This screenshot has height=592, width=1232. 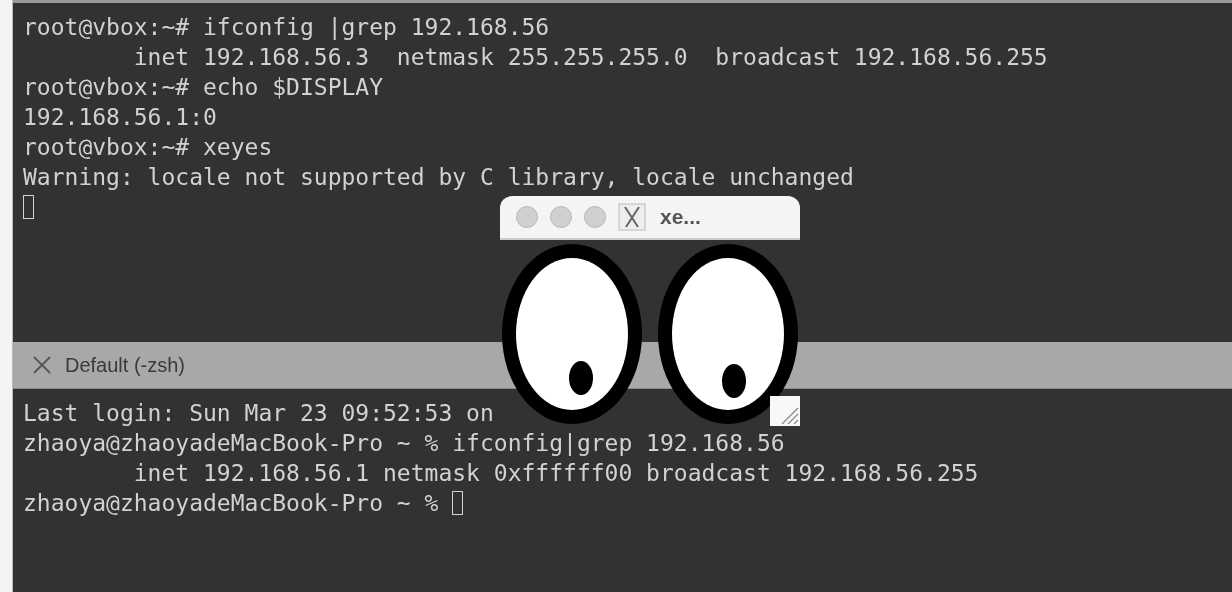 I want to click on terminal-line: Warning: locale not supported by C library, locale unchanged, so click(x=438, y=177).